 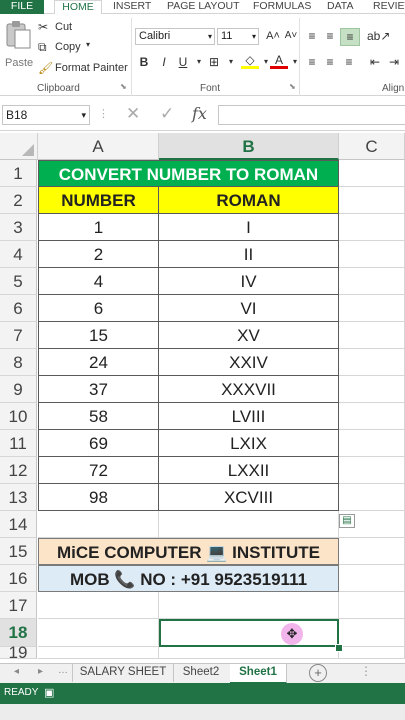 What do you see at coordinates (98, 254) in the screenshot?
I see `number-cell: 2` at bounding box center [98, 254].